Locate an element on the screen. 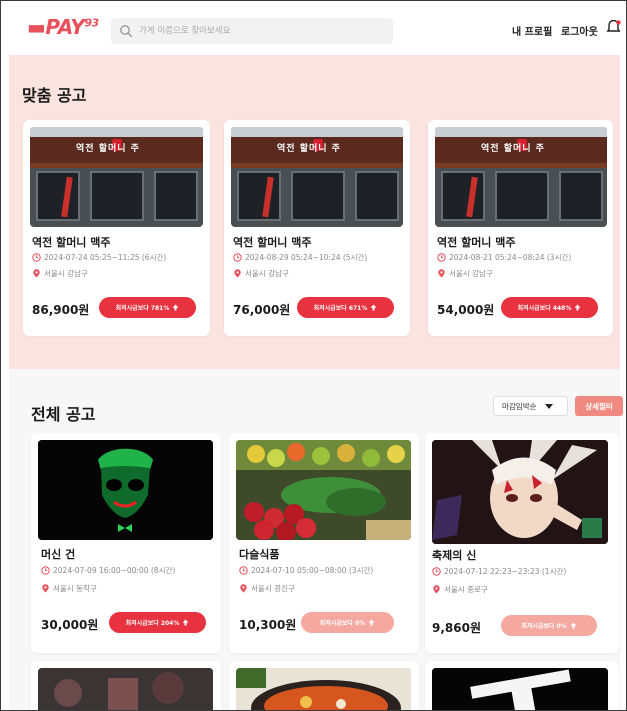 Image resolution: width=627 pixels, height=711 pixels. job-location-text: 서울시 광진구 is located at coordinates (273, 588).